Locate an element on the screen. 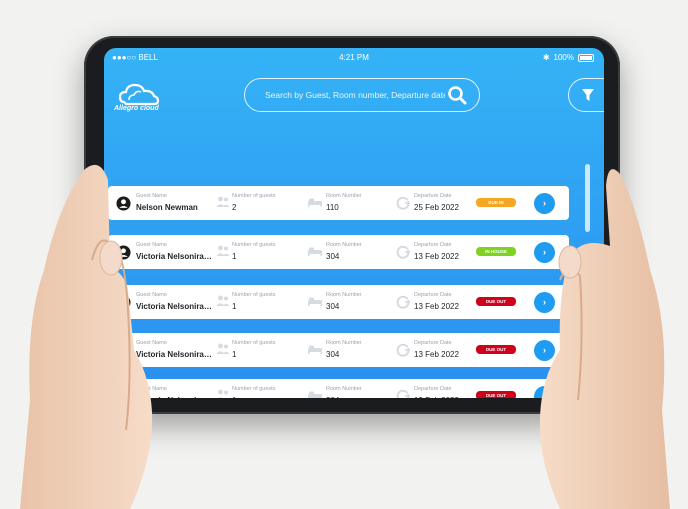 The width and height of the screenshot is (688, 509). battery-icon is located at coordinates (586, 57).